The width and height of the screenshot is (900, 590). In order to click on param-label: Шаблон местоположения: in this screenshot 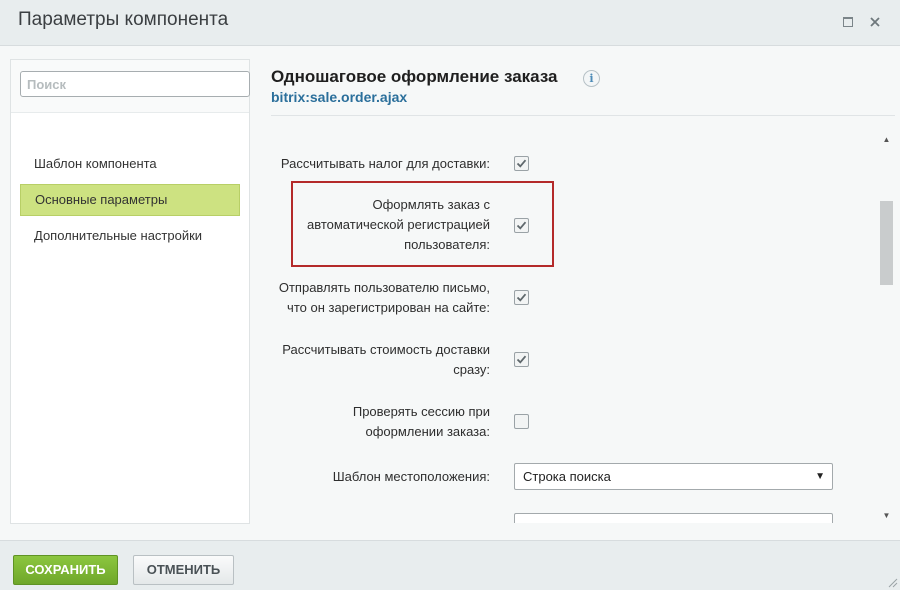, I will do `click(411, 476)`.